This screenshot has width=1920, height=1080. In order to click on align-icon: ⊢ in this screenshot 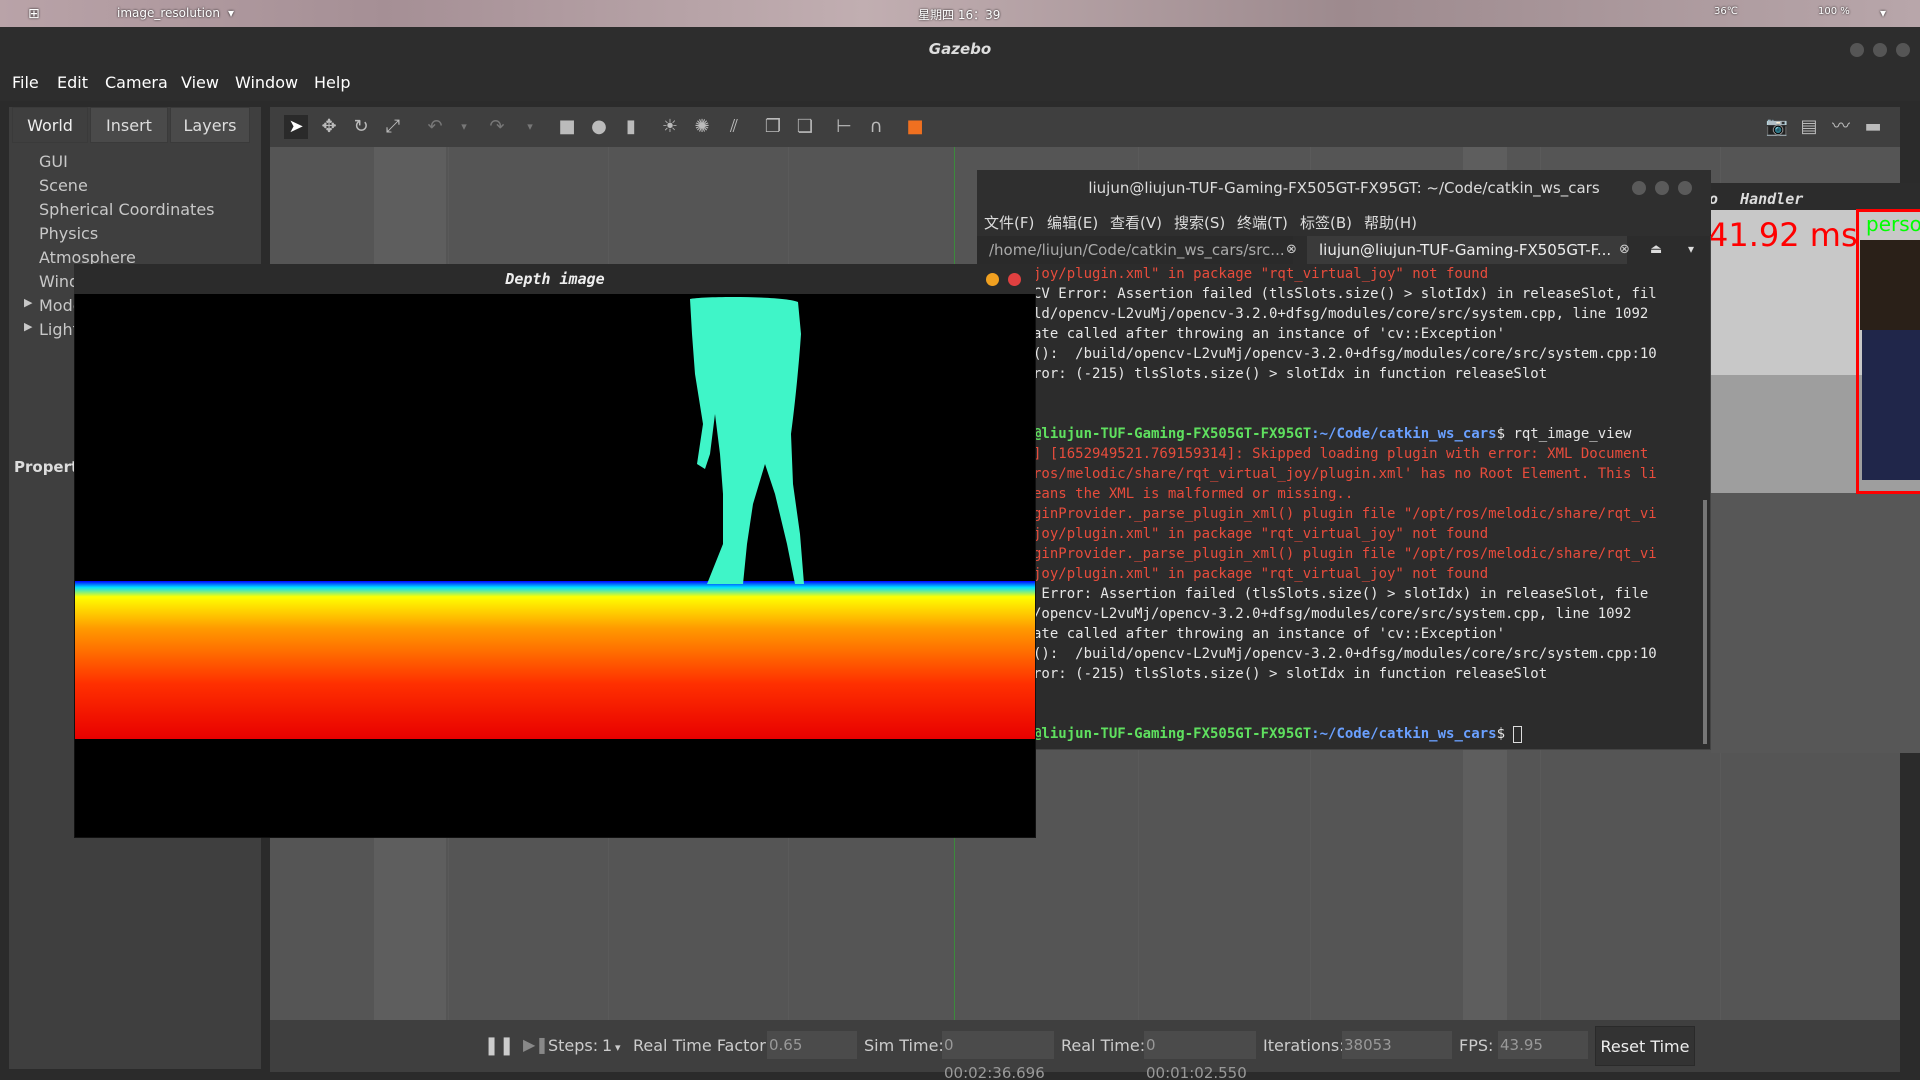, I will do `click(844, 127)`.